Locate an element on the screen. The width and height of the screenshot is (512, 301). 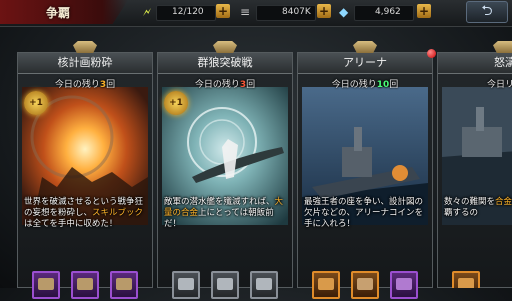
card-title: 怒濤 is located at coordinates (475, 63).